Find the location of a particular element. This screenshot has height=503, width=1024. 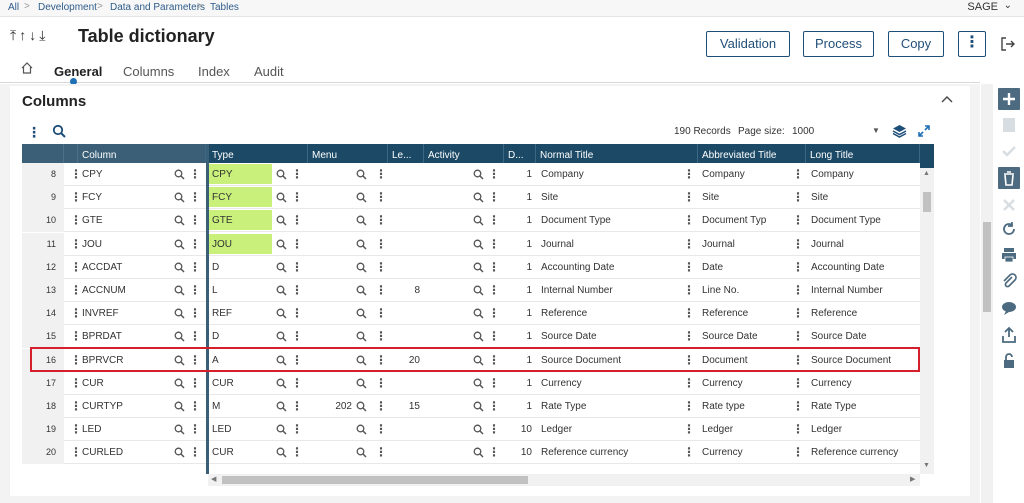

cell-normal-title: Ledger is located at coordinates (611, 429).